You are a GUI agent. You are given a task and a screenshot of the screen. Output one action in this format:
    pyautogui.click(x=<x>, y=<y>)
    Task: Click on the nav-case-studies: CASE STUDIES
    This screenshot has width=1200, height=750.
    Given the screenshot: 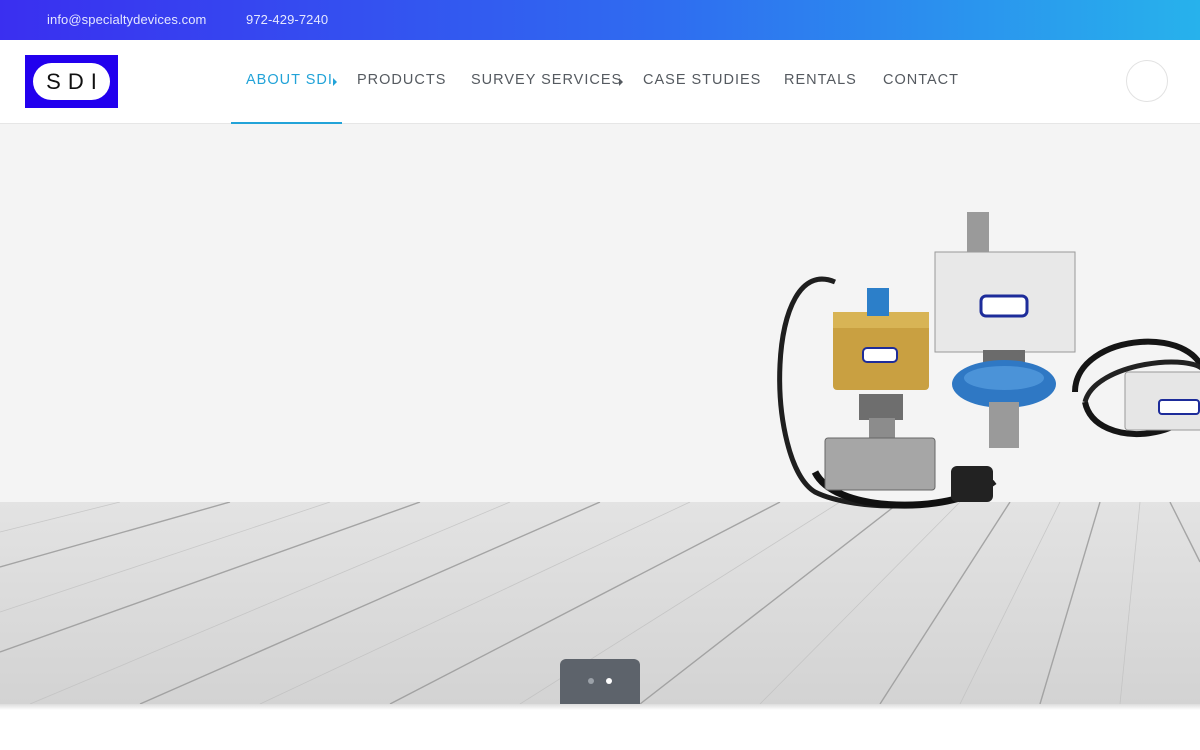 What is the action you would take?
    pyautogui.click(x=702, y=80)
    